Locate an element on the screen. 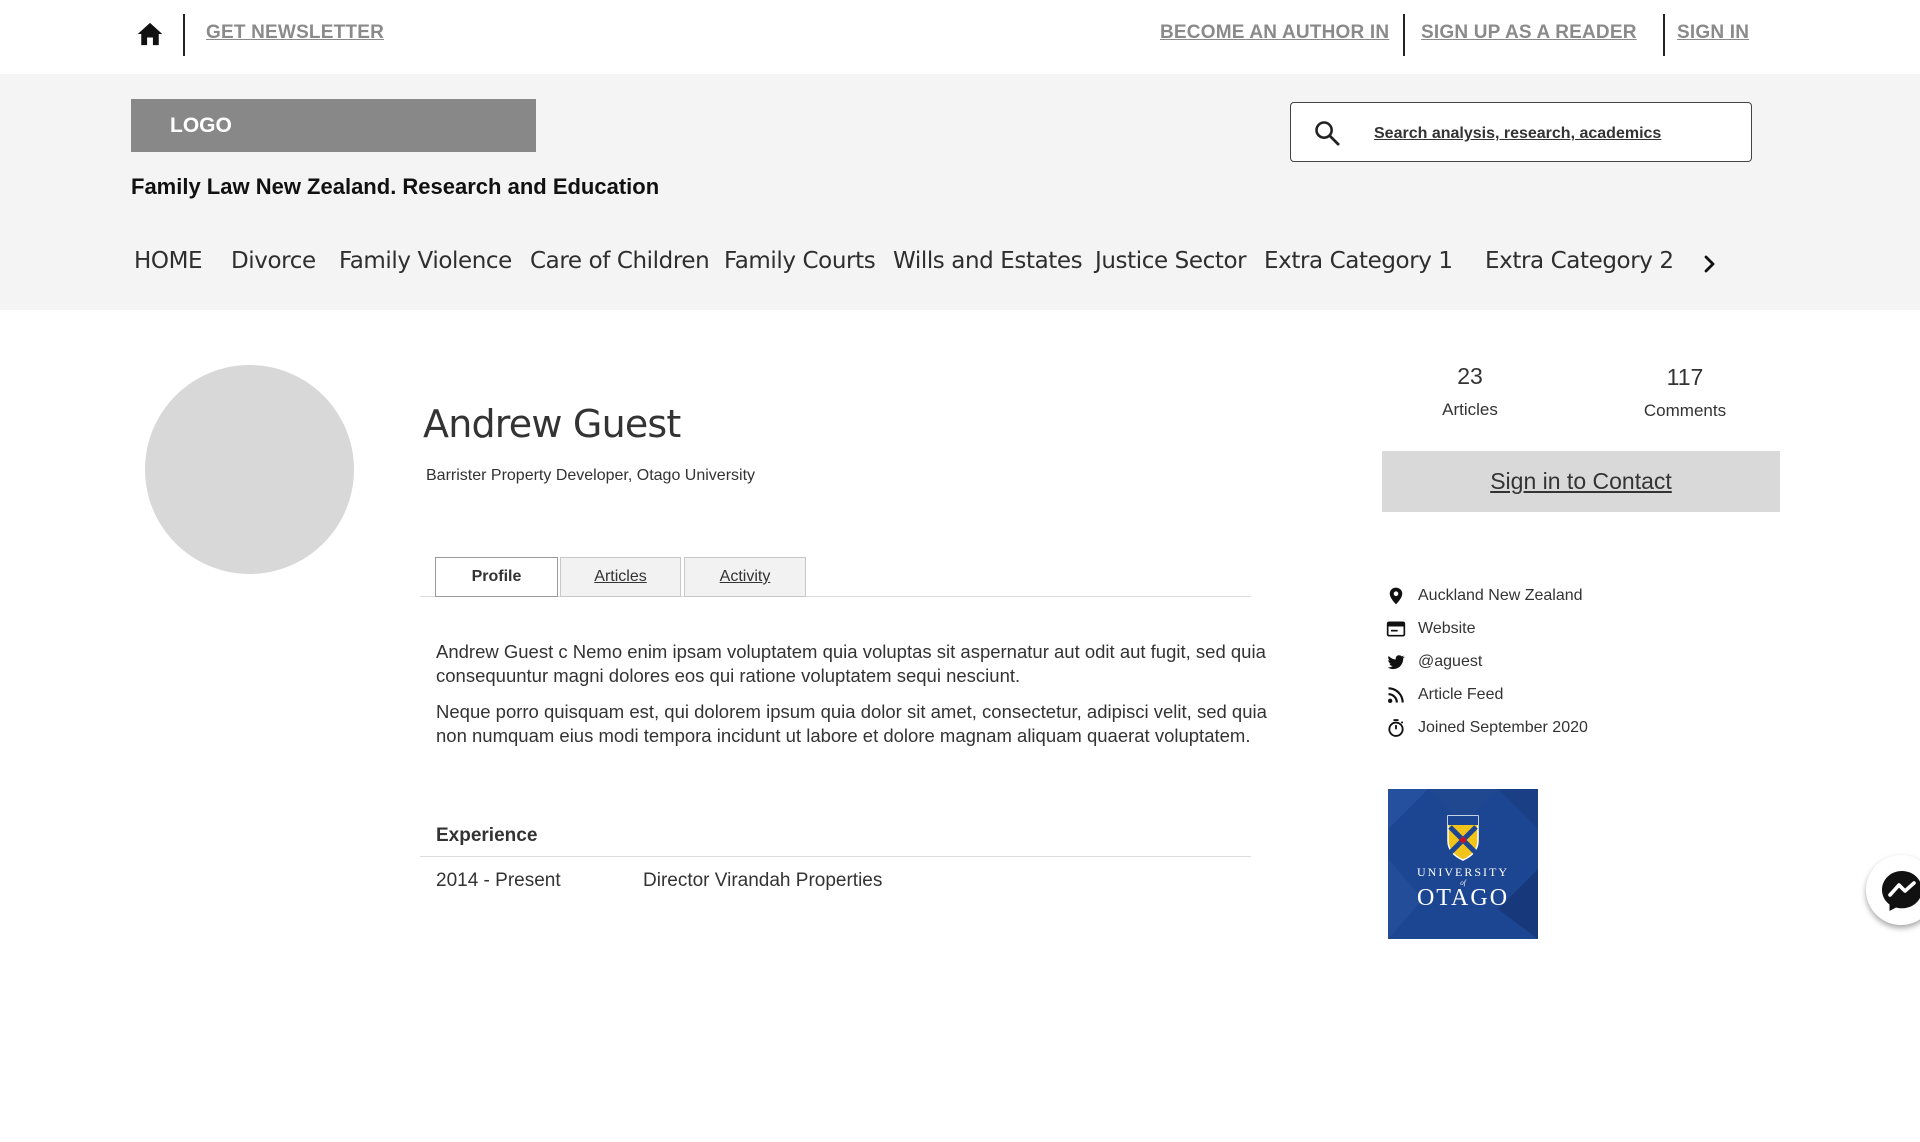  sign-up-reader-link: SIGN UP AS A READER is located at coordinates (1529, 33).